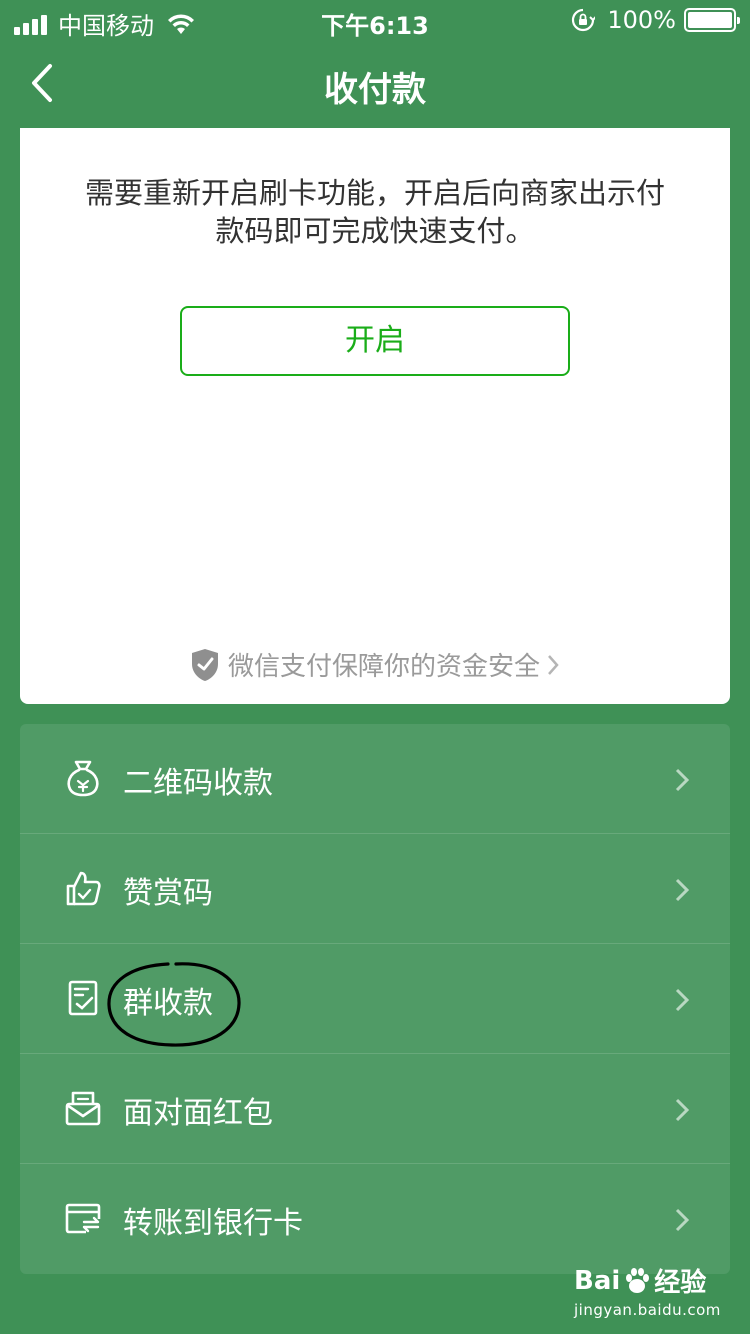 This screenshot has height=1334, width=750. Describe the element at coordinates (375, 20) in the screenshot. I see `status-bar: 中国移动 下午6:13 100%` at that location.